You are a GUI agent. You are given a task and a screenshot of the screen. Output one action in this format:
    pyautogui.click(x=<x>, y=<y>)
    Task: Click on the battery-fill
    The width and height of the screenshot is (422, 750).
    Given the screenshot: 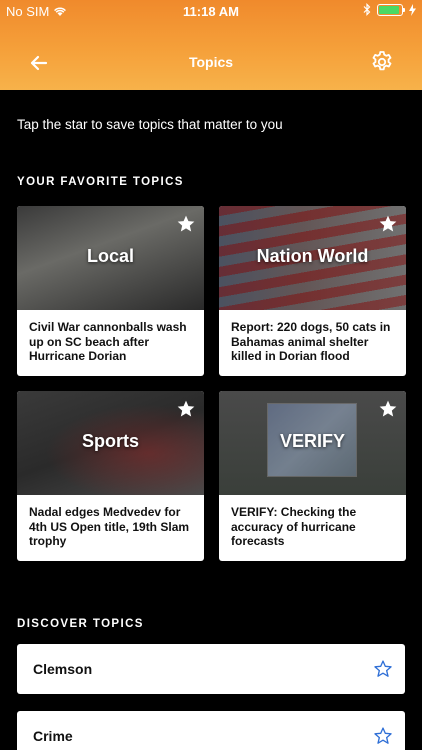 What is the action you would take?
    pyautogui.click(x=389, y=9)
    